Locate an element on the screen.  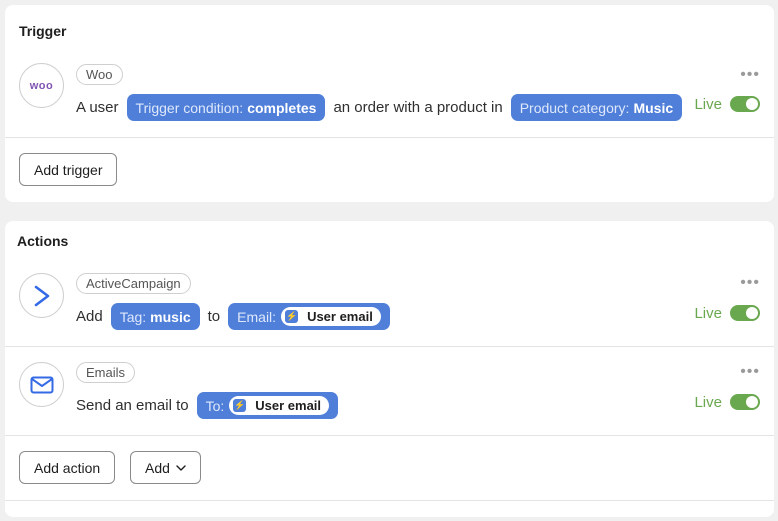
sentence-mid: an order with a product in is located at coordinates (418, 107).